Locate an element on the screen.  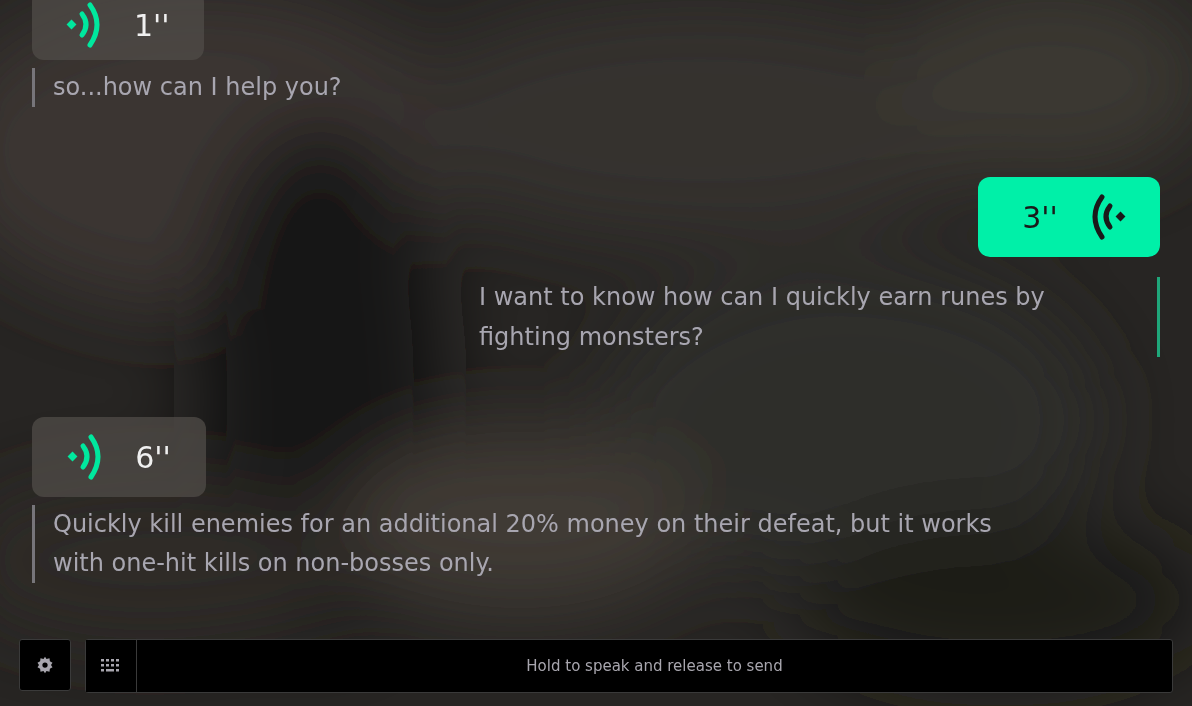
message-duration: 3'' is located at coordinates (1040, 217).